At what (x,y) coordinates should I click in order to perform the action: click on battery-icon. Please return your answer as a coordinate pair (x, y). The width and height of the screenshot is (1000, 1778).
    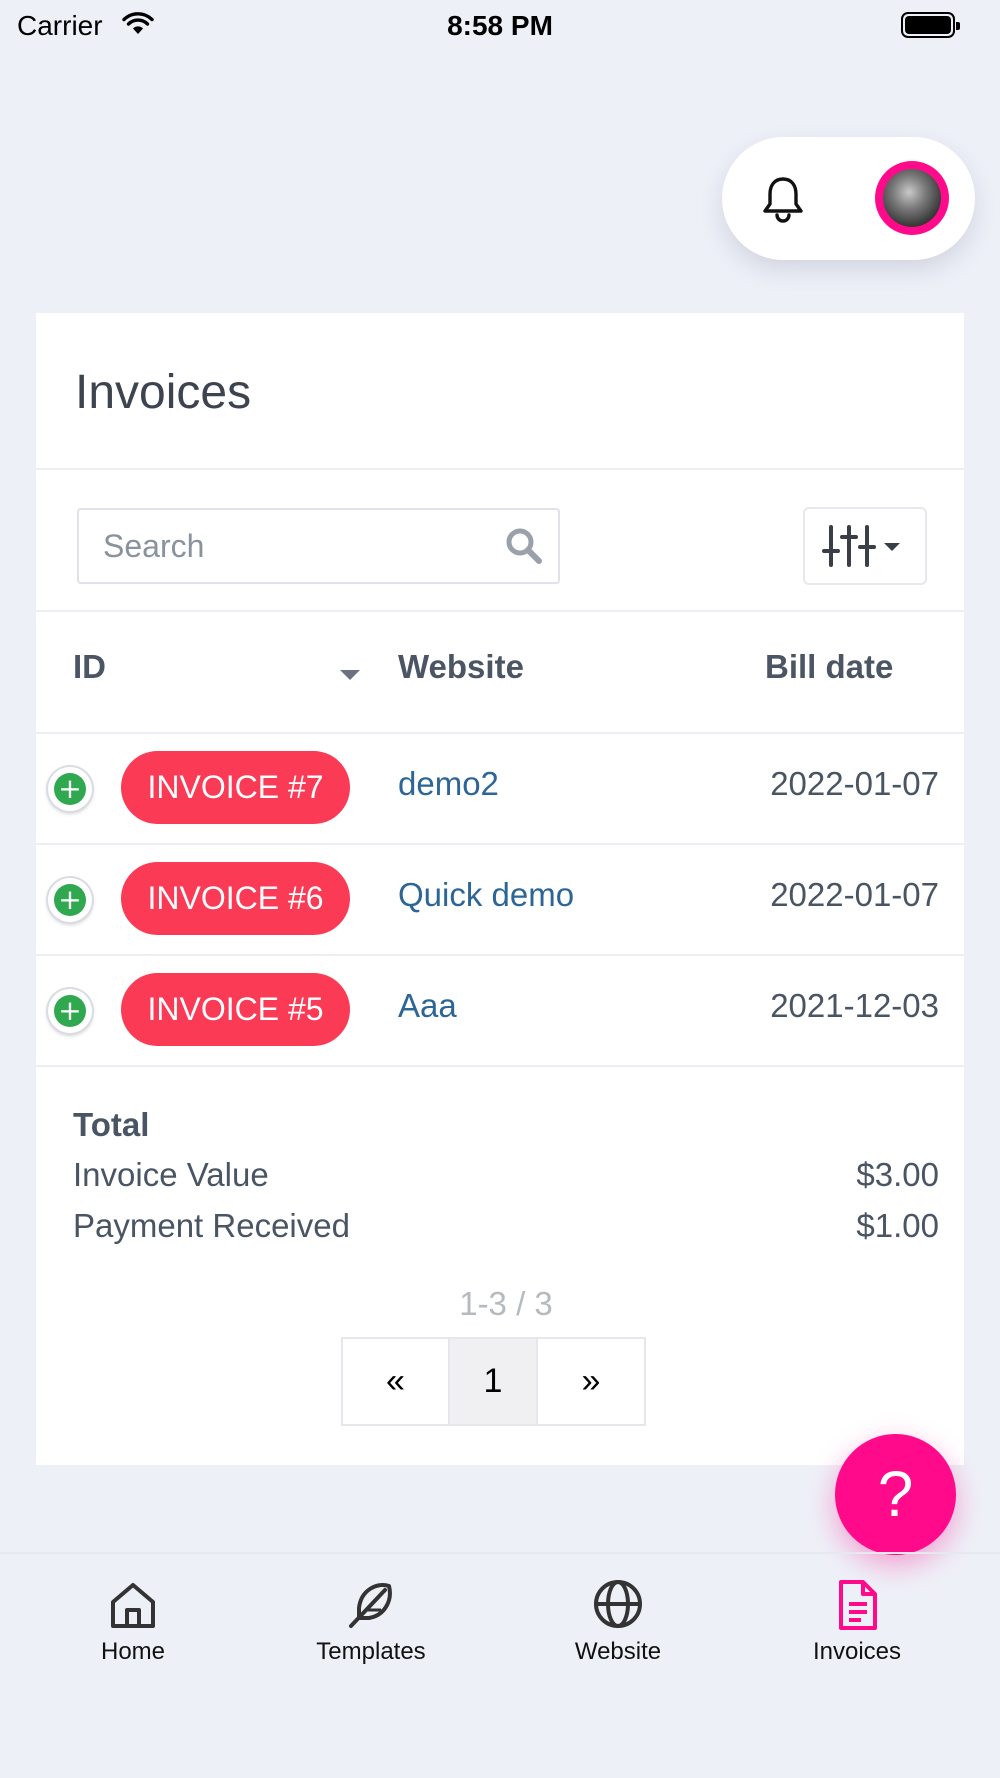
    Looking at the image, I should click on (930, 25).